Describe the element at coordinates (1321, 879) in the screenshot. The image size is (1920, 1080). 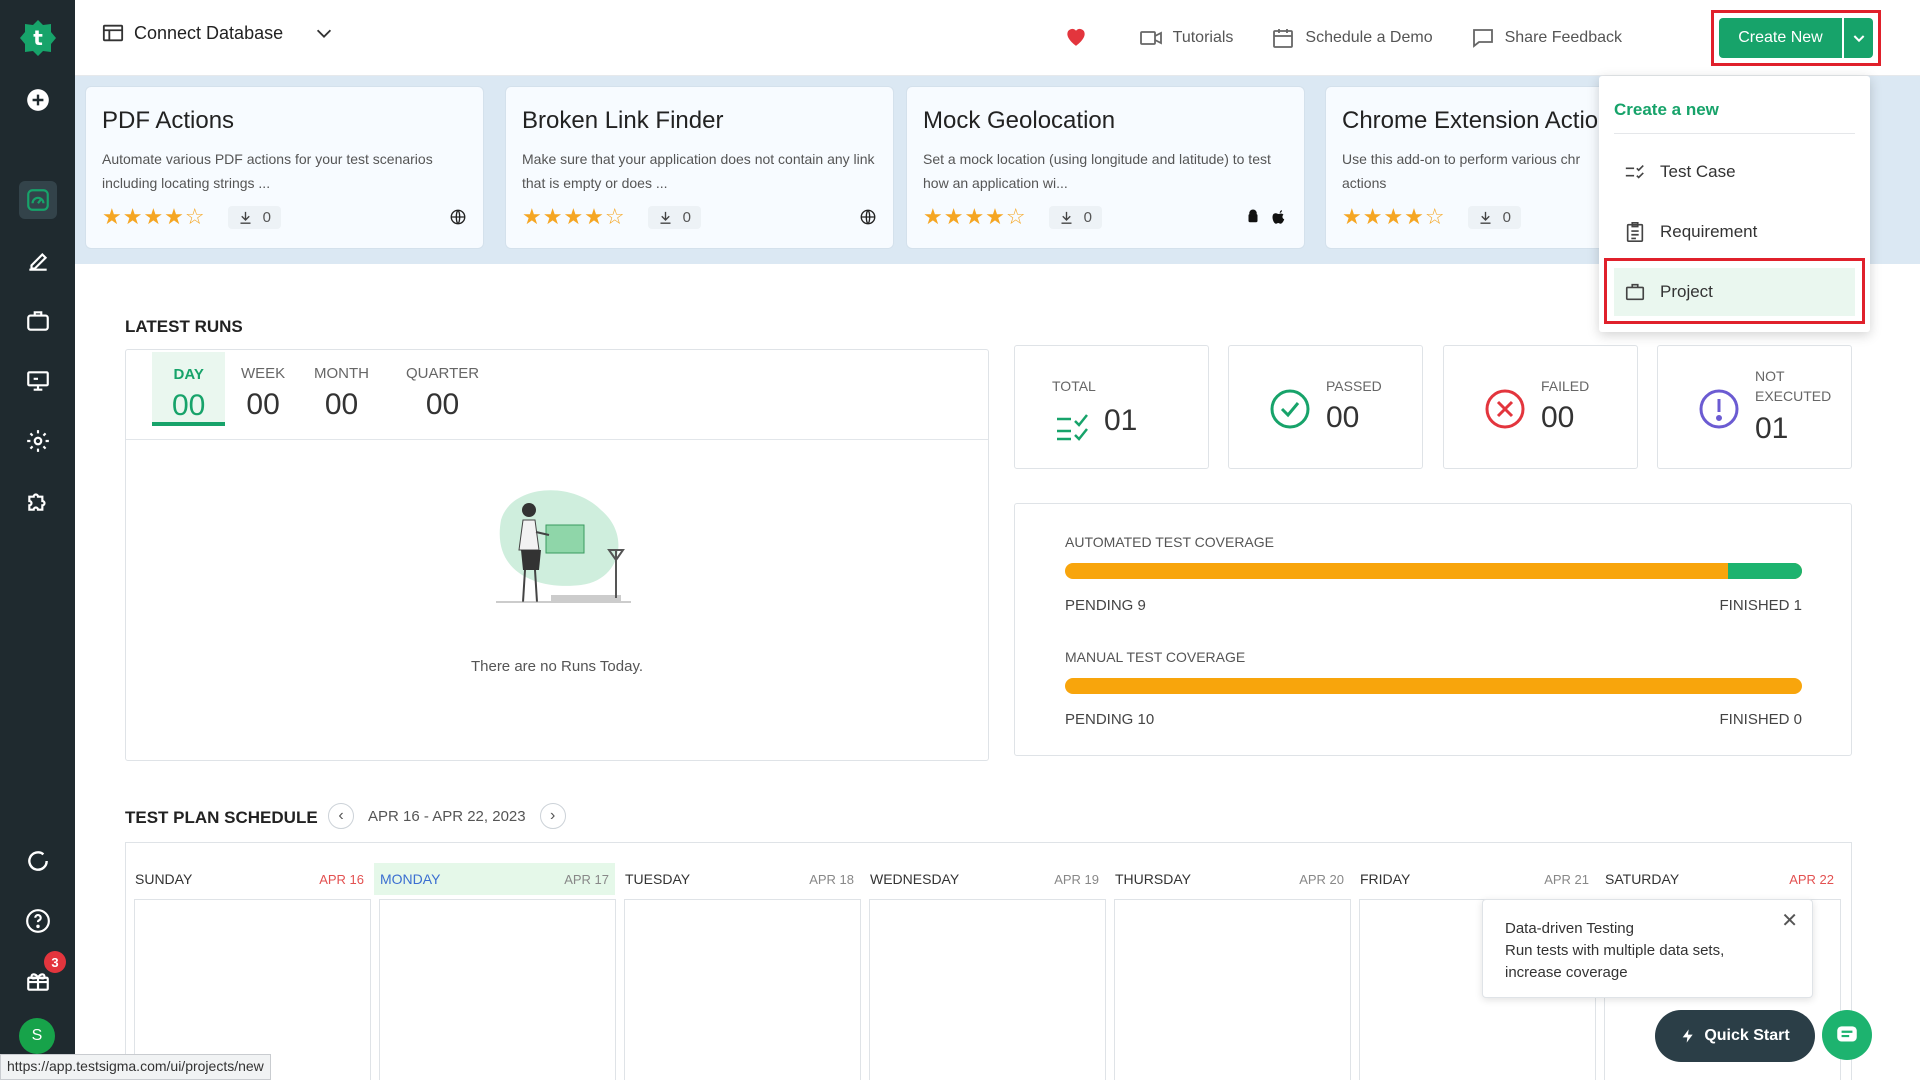
I see `day-date: APR 20` at that location.